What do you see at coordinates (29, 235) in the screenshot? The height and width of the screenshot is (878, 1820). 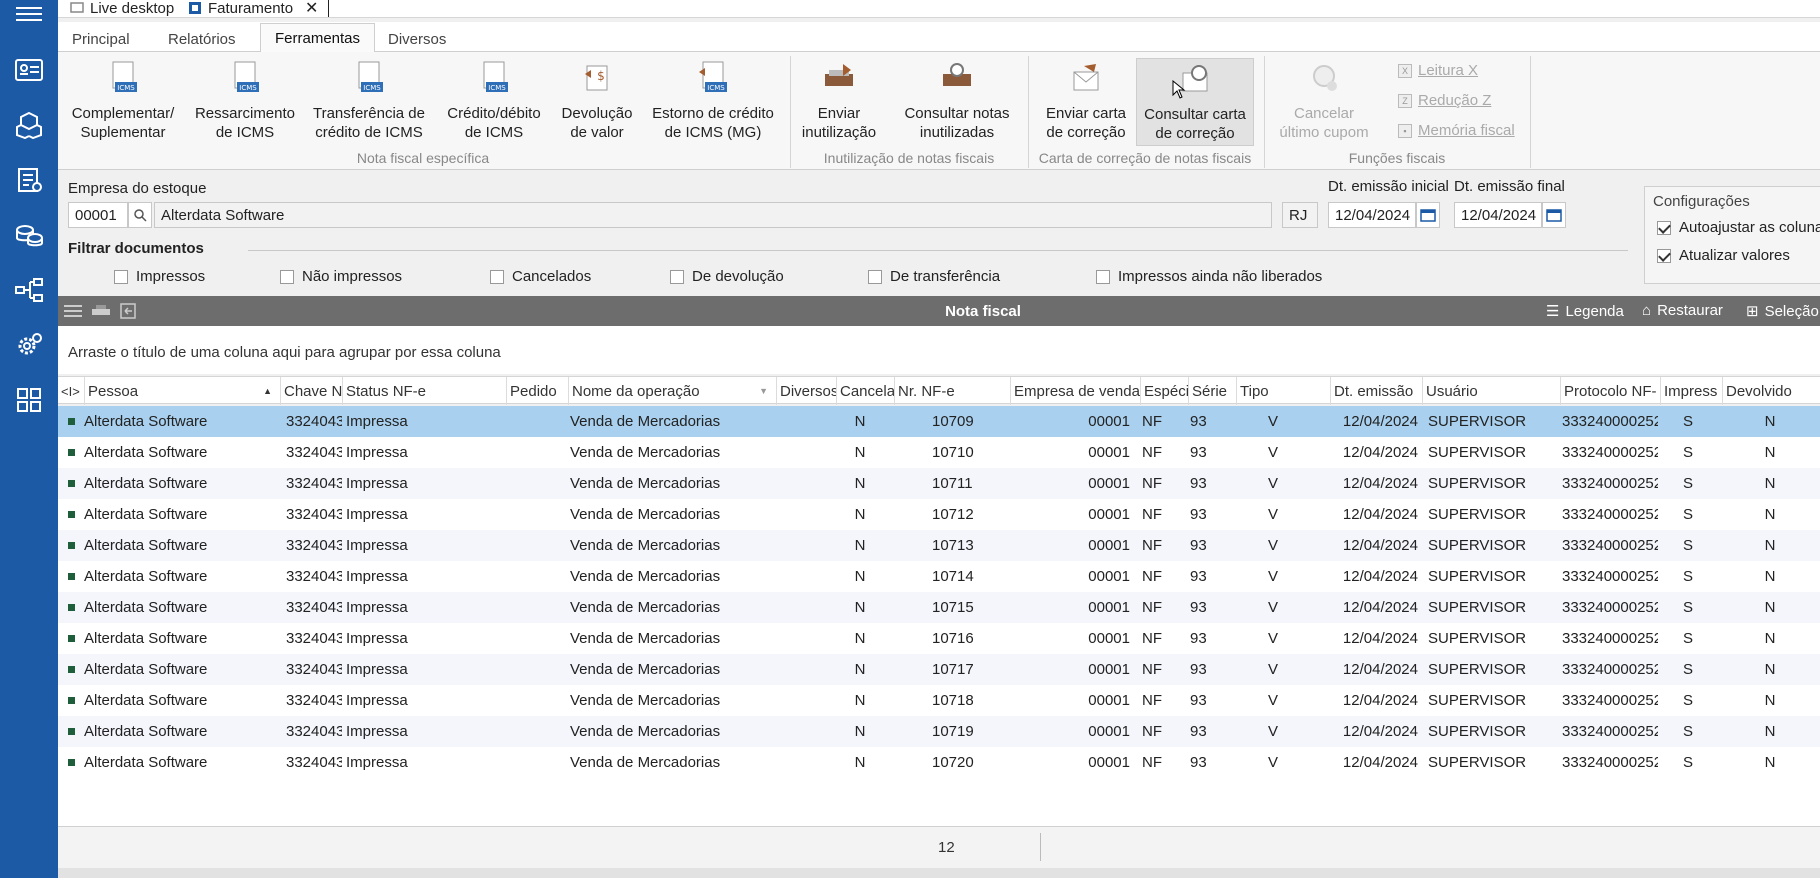 I see `coins-icon` at bounding box center [29, 235].